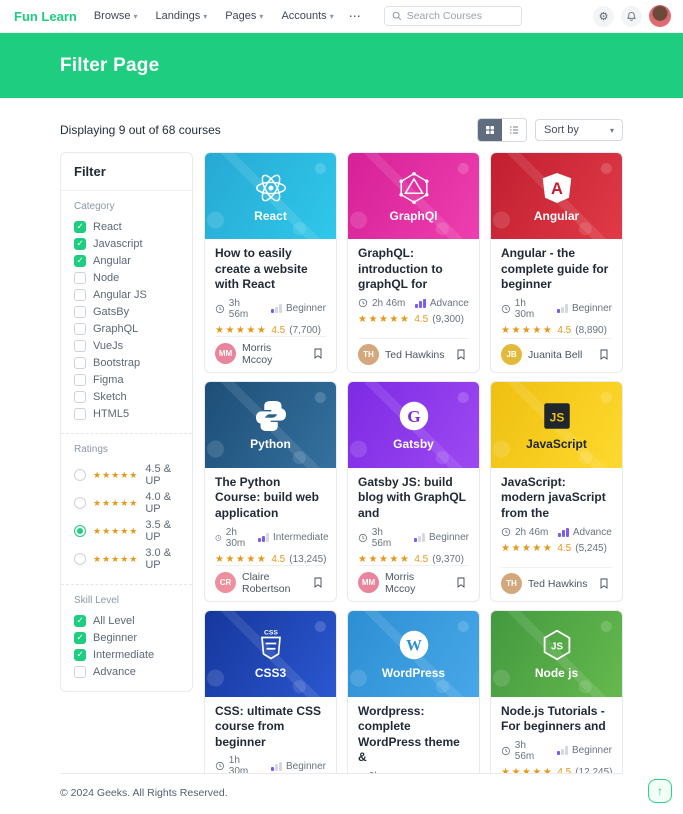  Describe the element at coordinates (413, 653) in the screenshot. I see `course-cover: WordPress` at that location.